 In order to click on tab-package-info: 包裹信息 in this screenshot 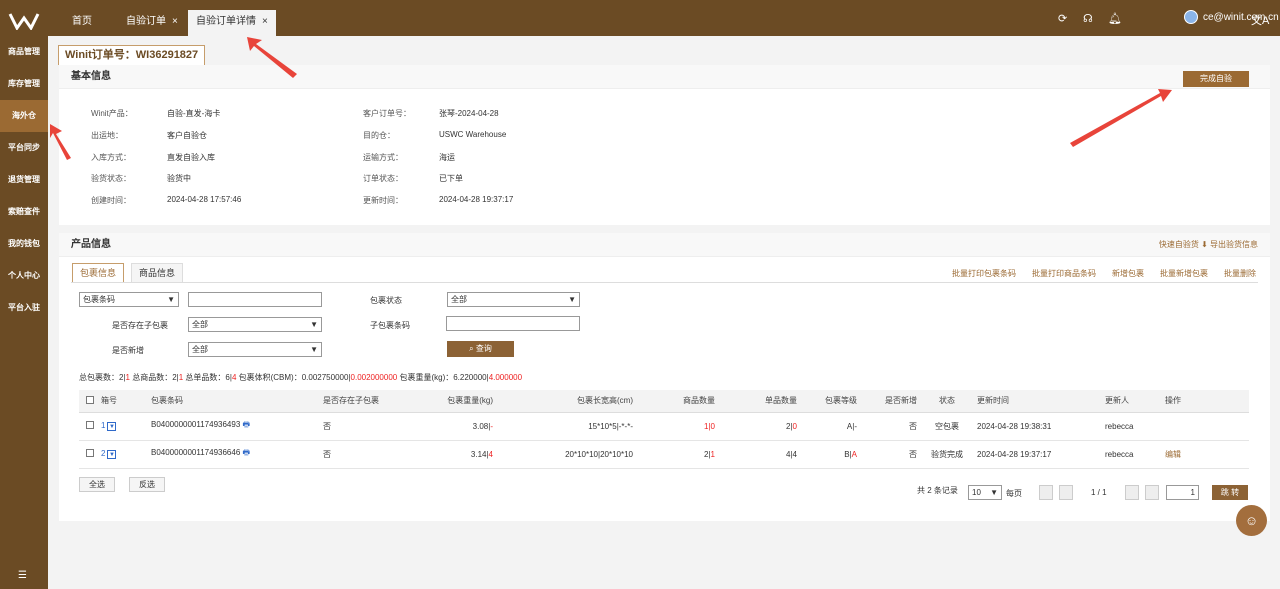, I will do `click(98, 273)`.